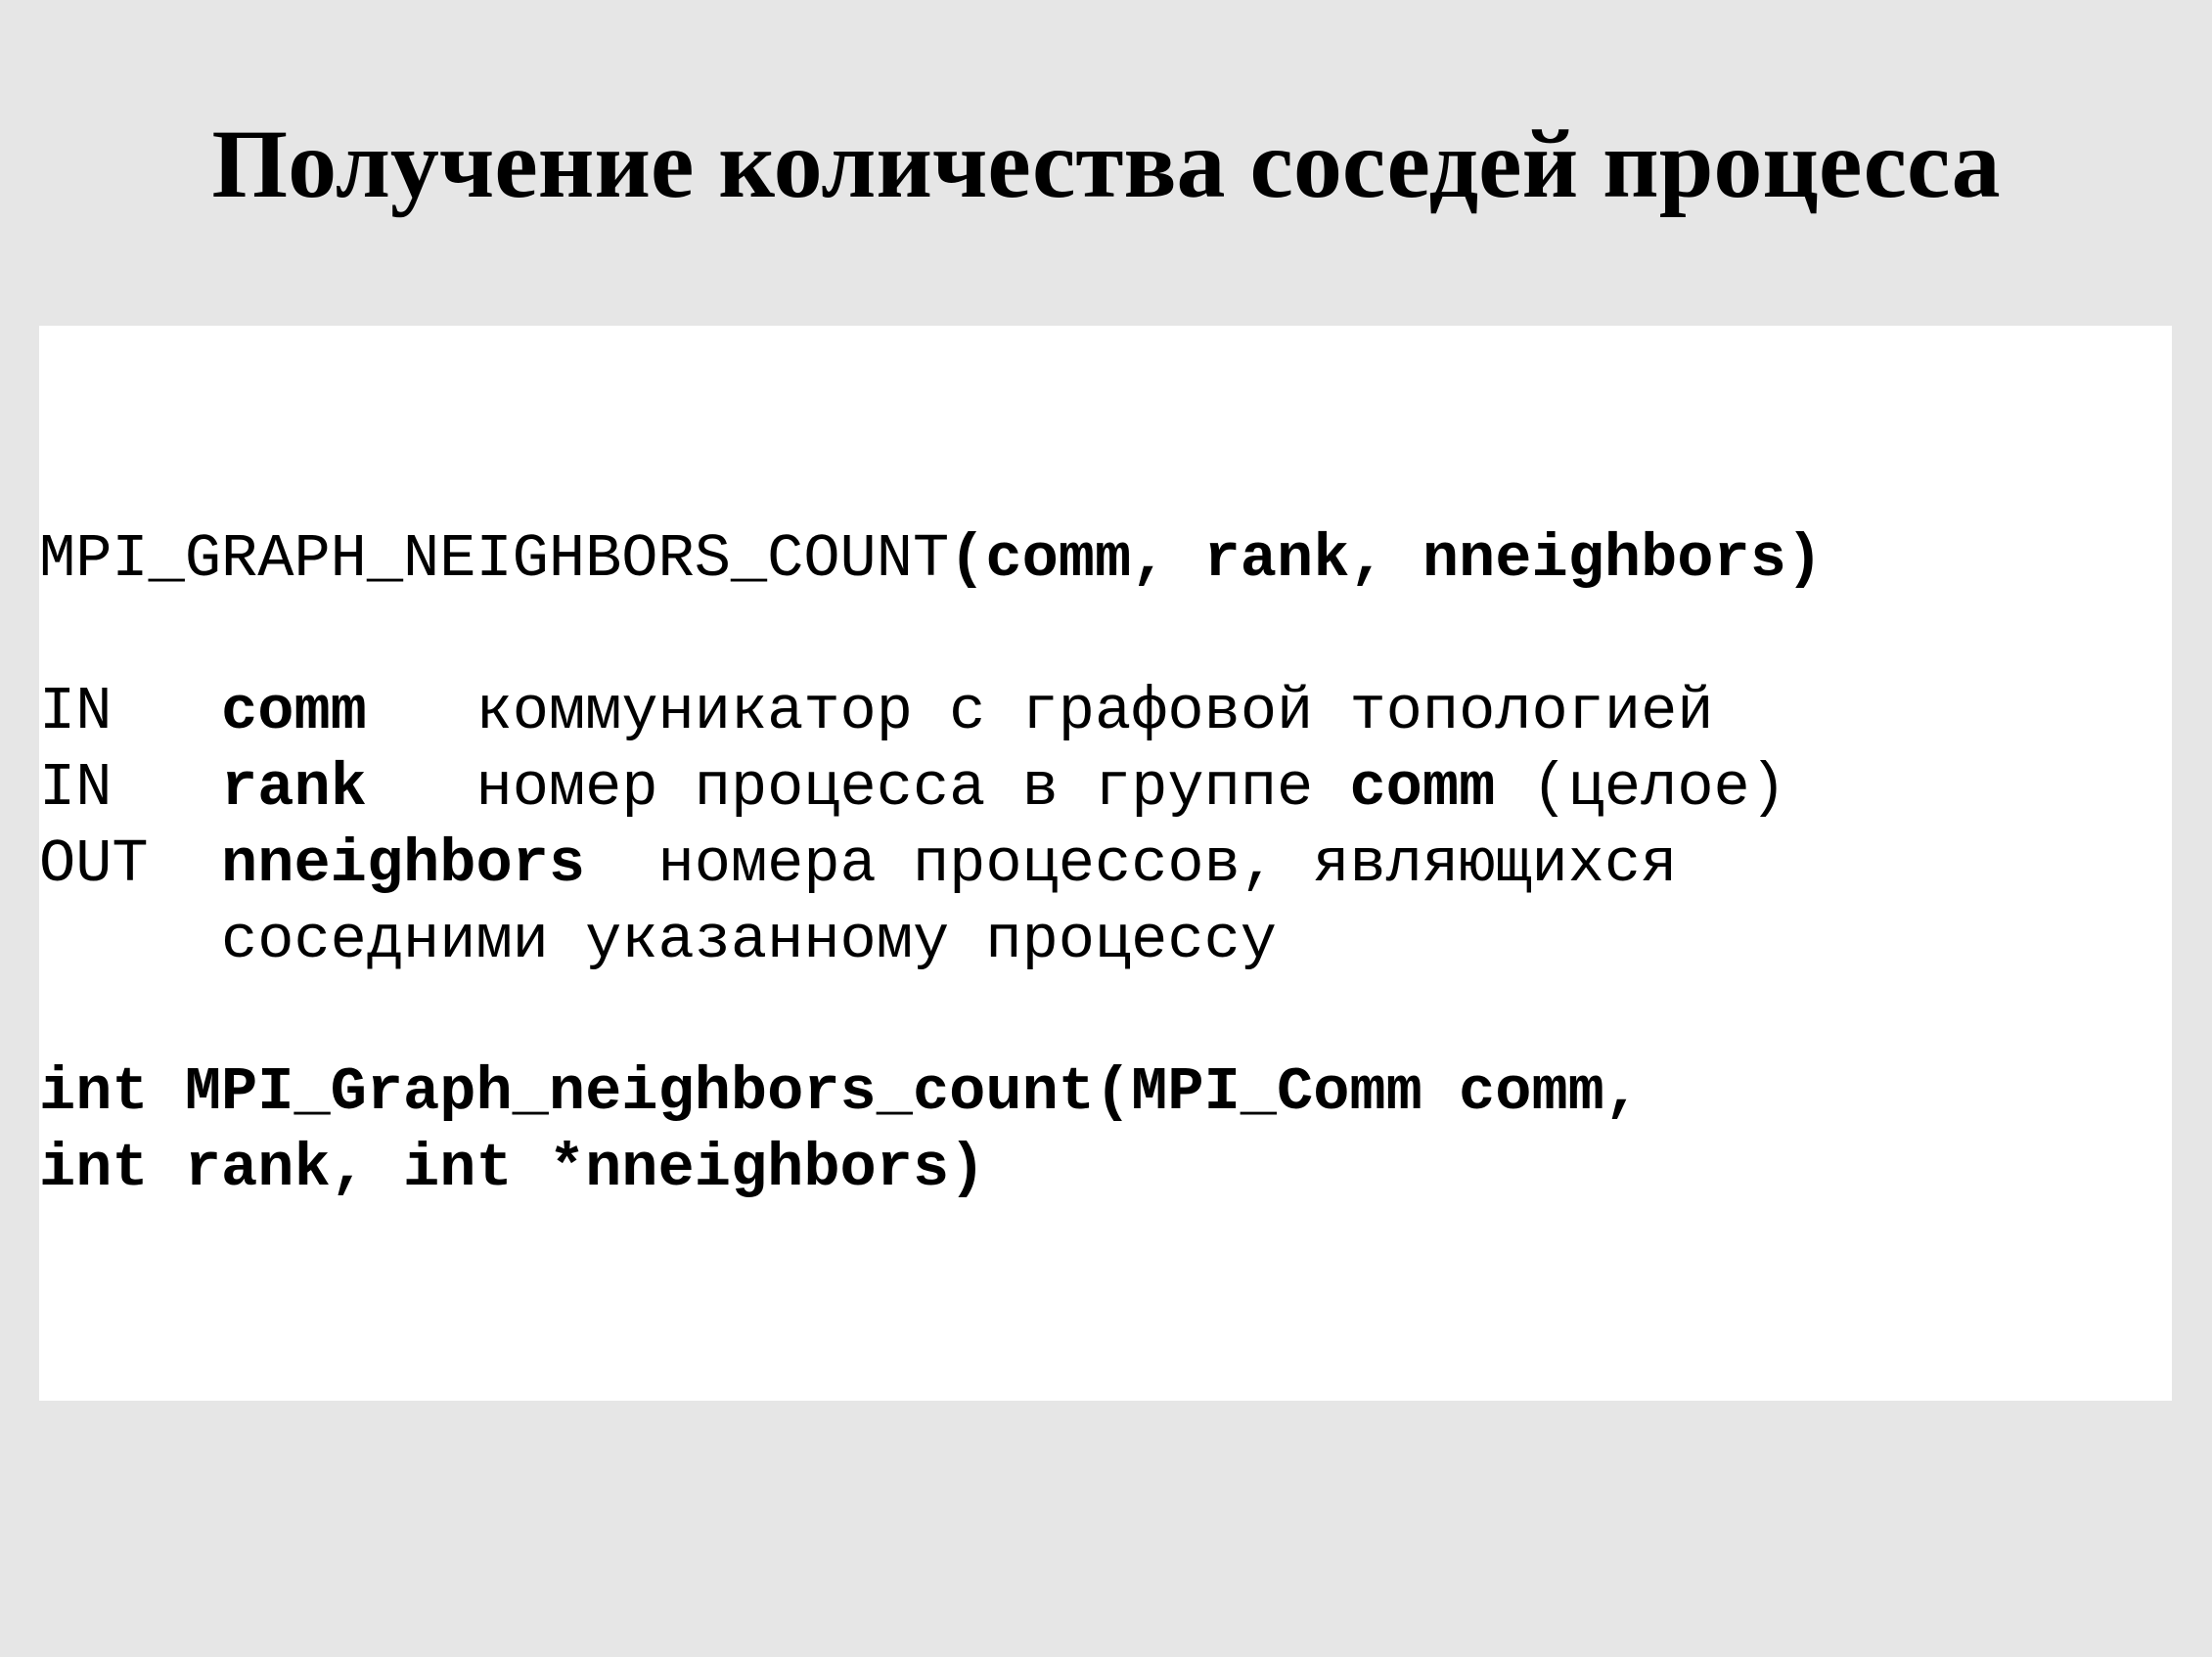 Image resolution: width=2212 pixels, height=1657 pixels. Describe the element at coordinates (494, 559) in the screenshot. I see `signature-name: MPI_GRAPH_NEIGHBORS_COUNT` at that location.